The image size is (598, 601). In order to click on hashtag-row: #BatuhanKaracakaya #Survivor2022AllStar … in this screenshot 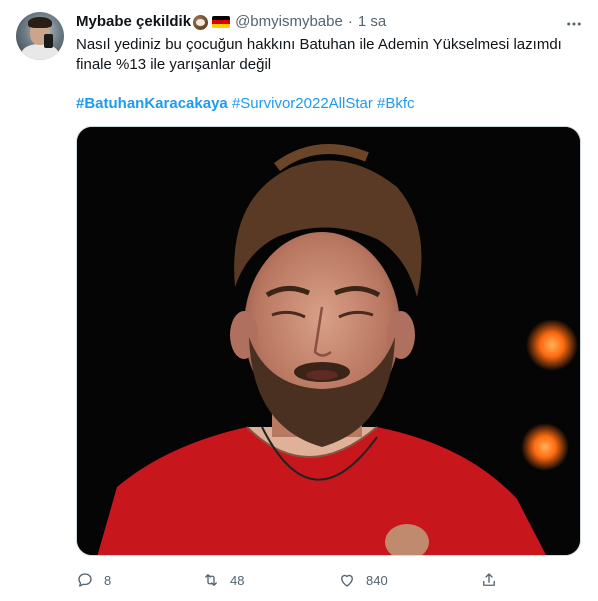, I will do `click(245, 104)`.